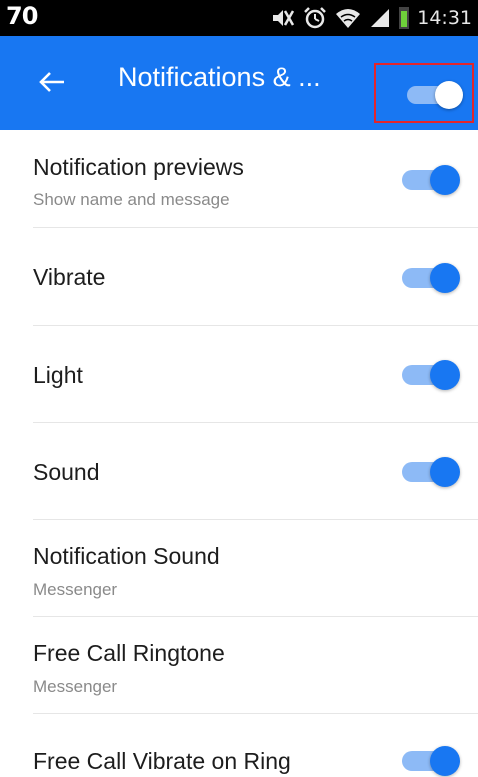  I want to click on light-toggle, so click(431, 374).